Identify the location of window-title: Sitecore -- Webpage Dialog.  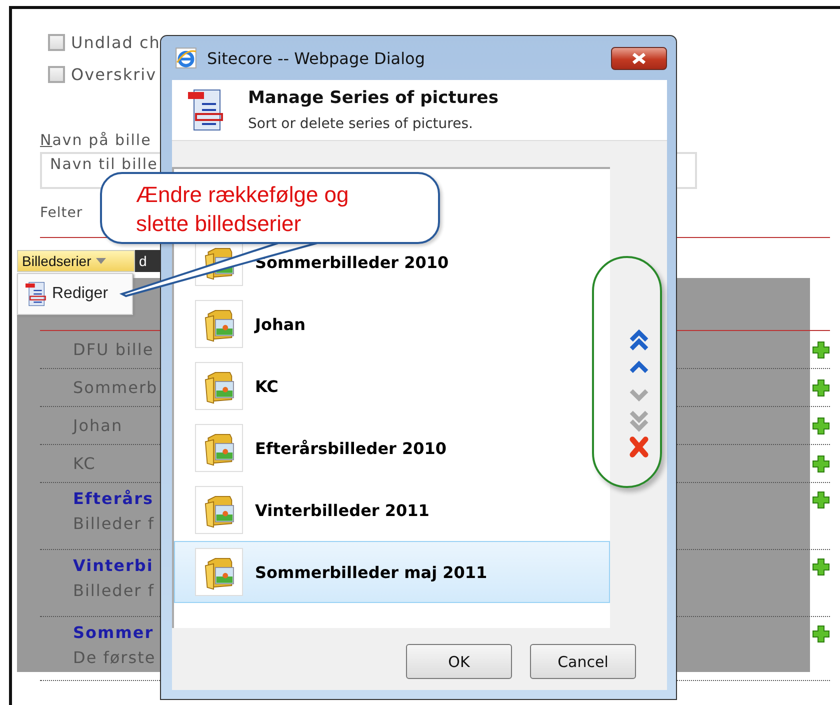
(316, 58).